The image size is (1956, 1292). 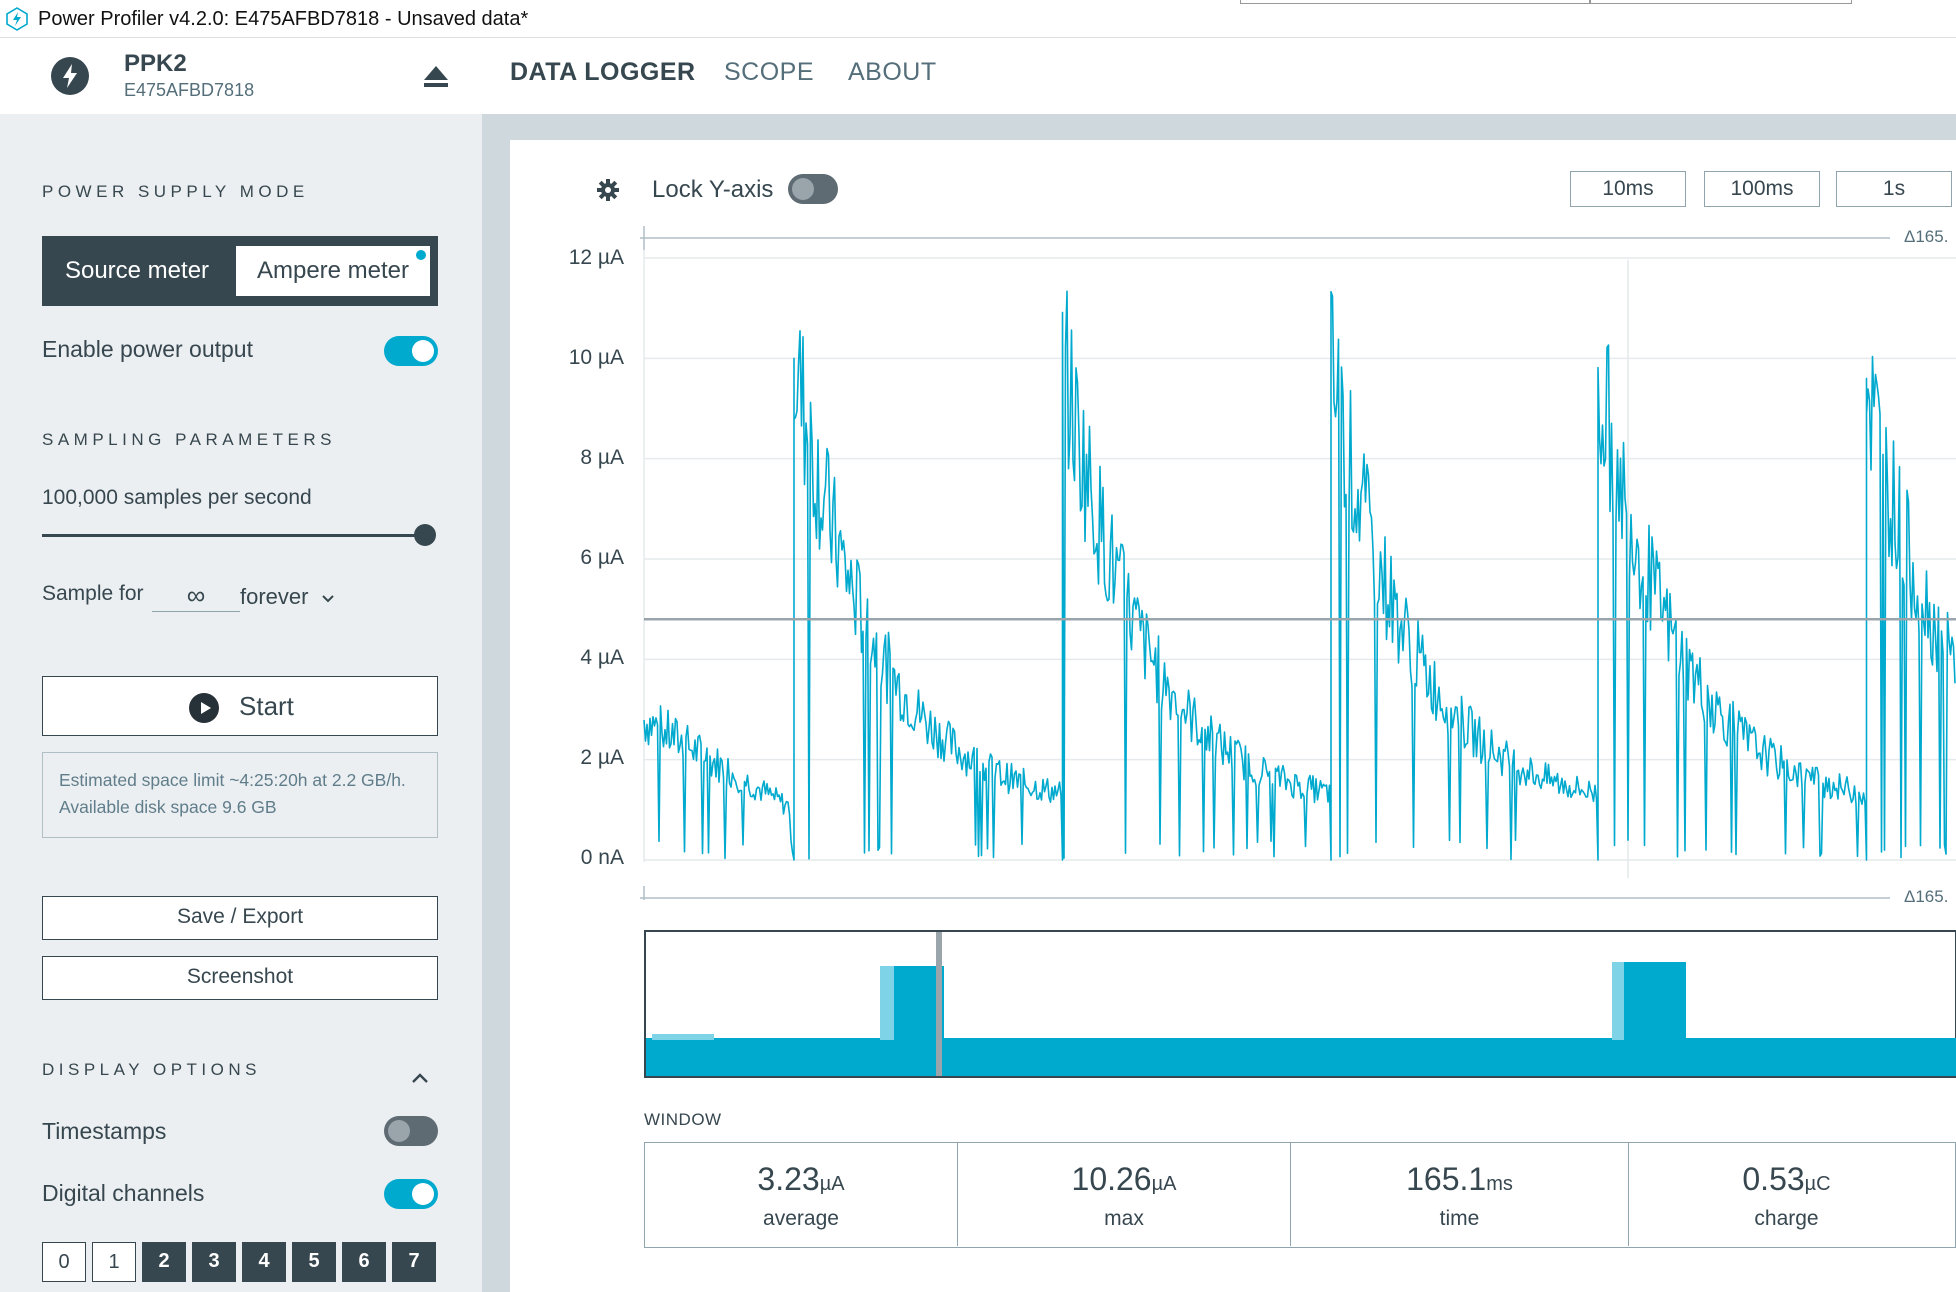 I want to click on sample-duration-unit-value: forever, so click(x=274, y=596).